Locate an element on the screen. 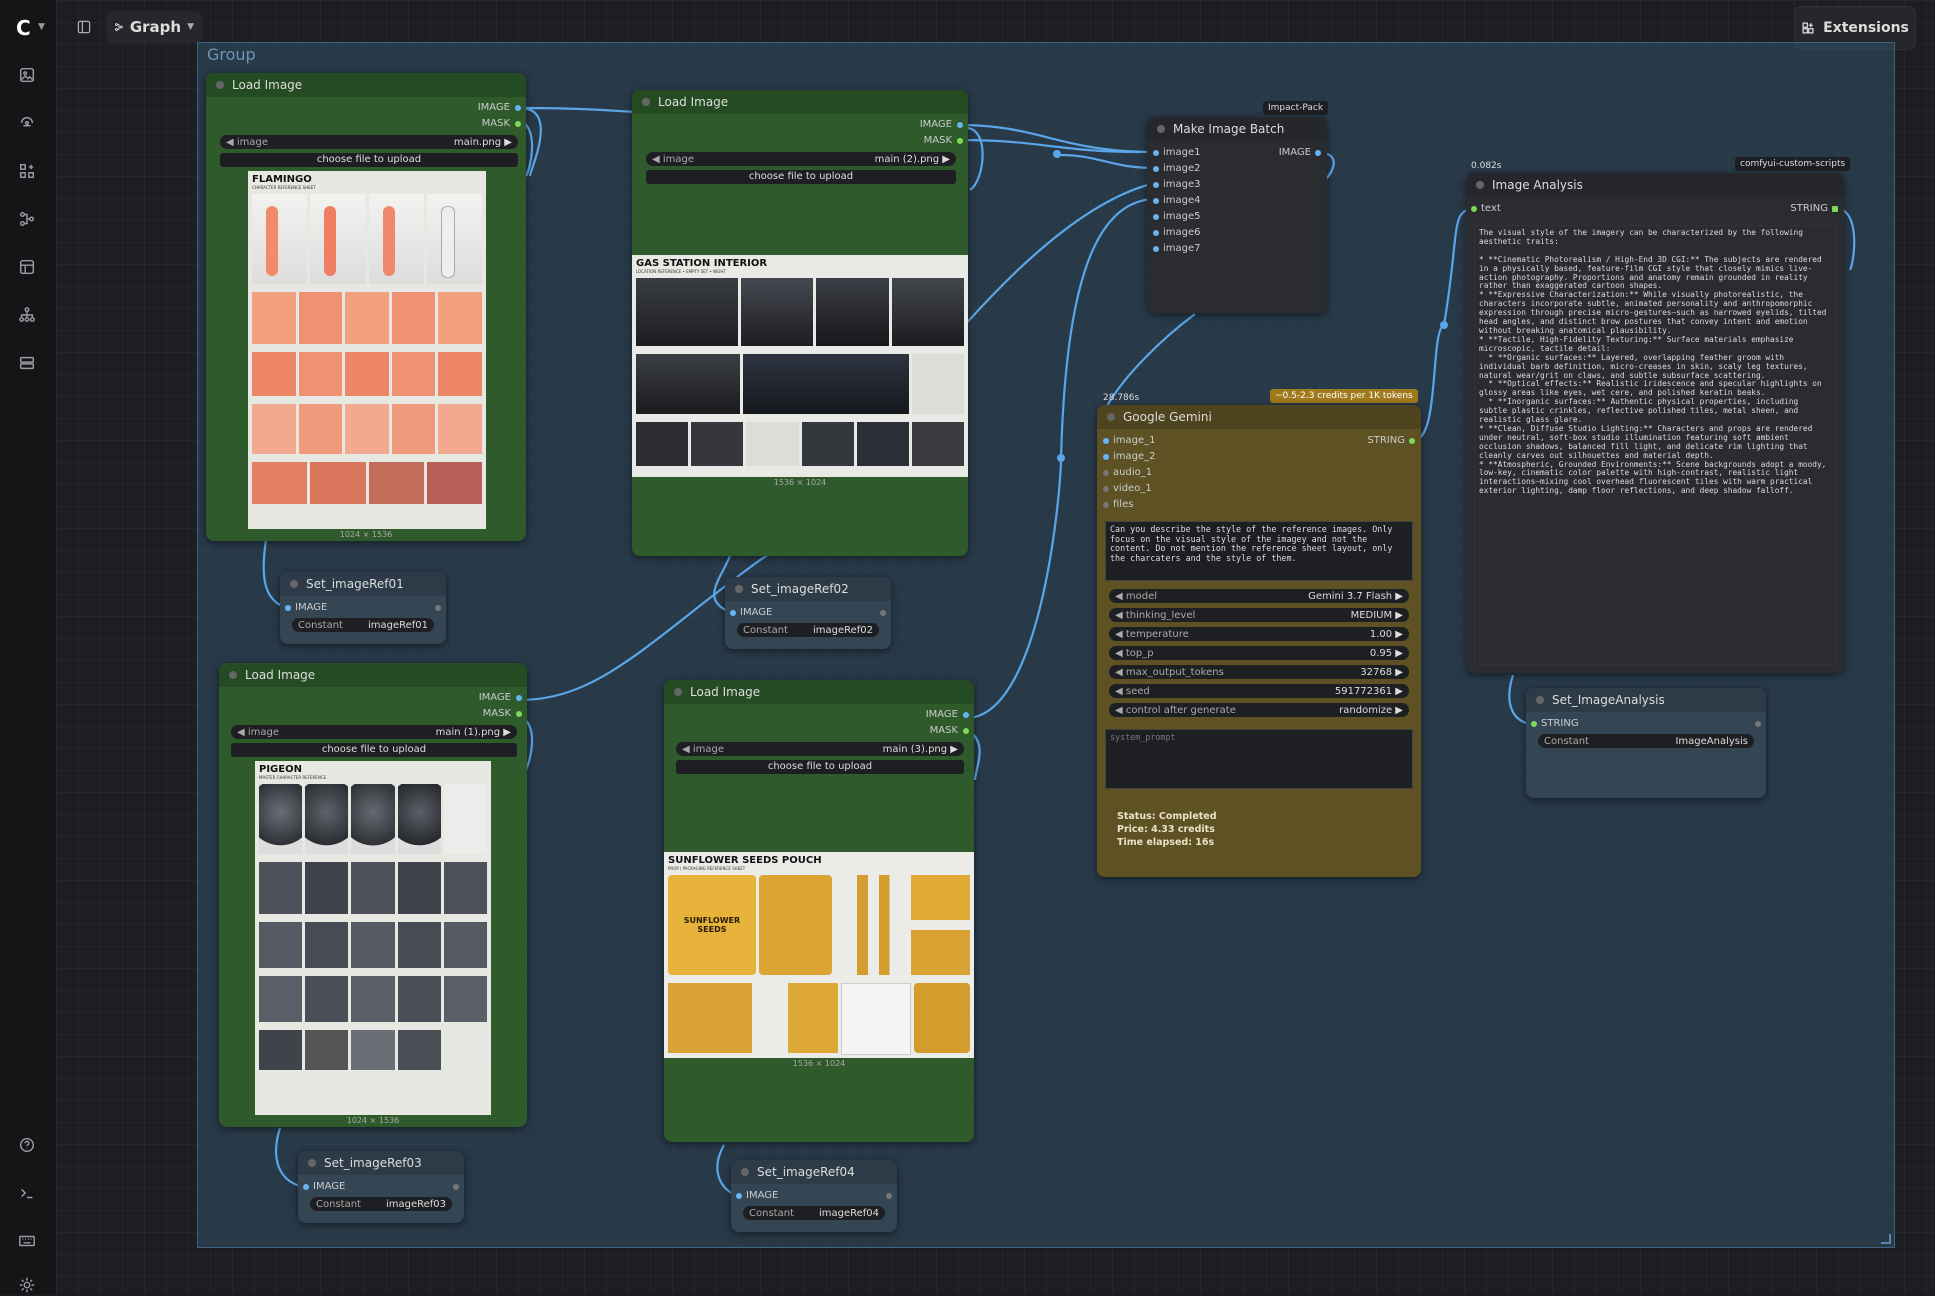 The height and width of the screenshot is (1296, 1935). gemini-widget-seed: ◀ seed 591772361 ▶ is located at coordinates (1259, 691).